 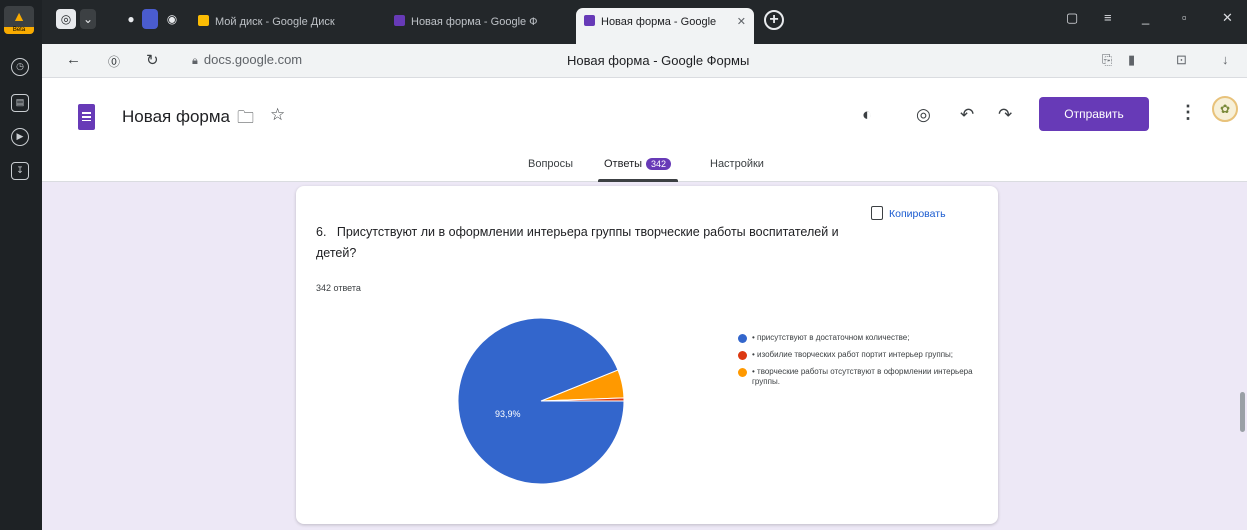 What do you see at coordinates (1225, 109) in the screenshot?
I see `avatar: ✿` at bounding box center [1225, 109].